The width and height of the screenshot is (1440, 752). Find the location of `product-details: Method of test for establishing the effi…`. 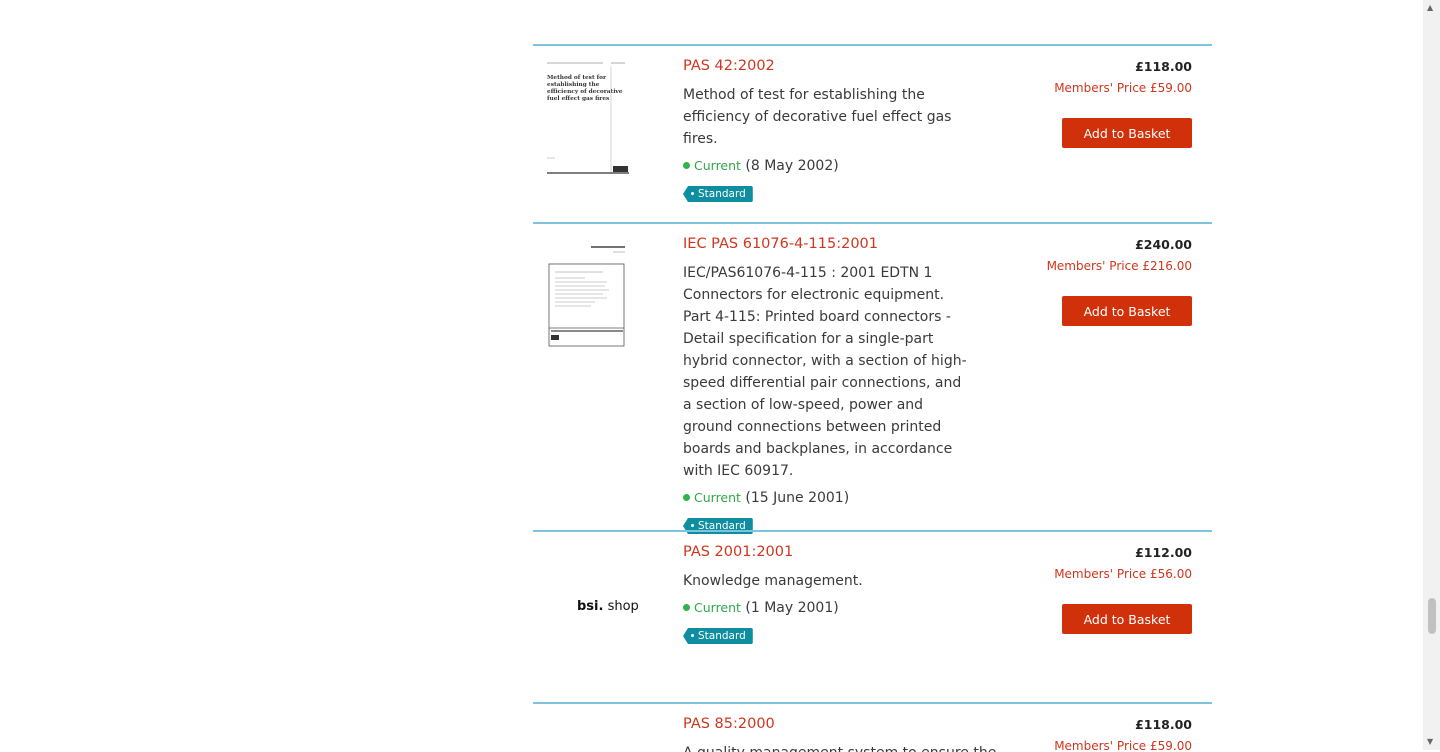

product-details: Method of test for establishing the effi… is located at coordinates (828, 144).